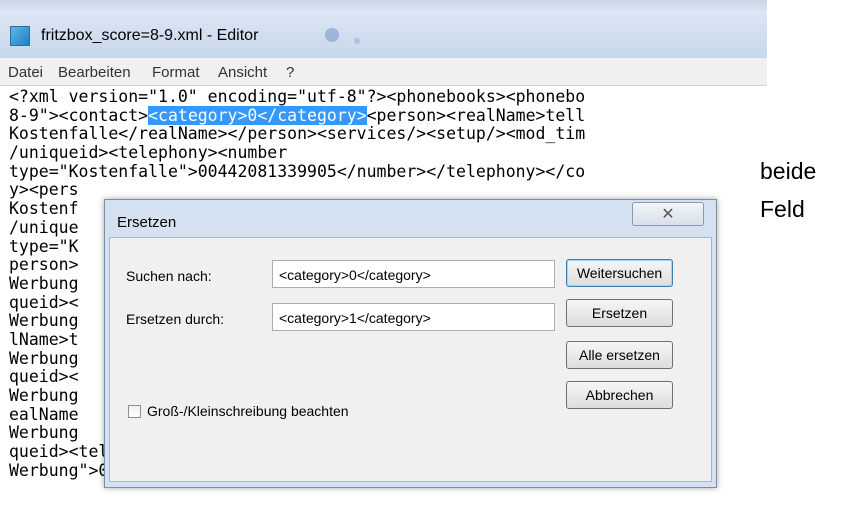  What do you see at coordinates (788, 171) in the screenshot?
I see `side-text-beide: beide` at bounding box center [788, 171].